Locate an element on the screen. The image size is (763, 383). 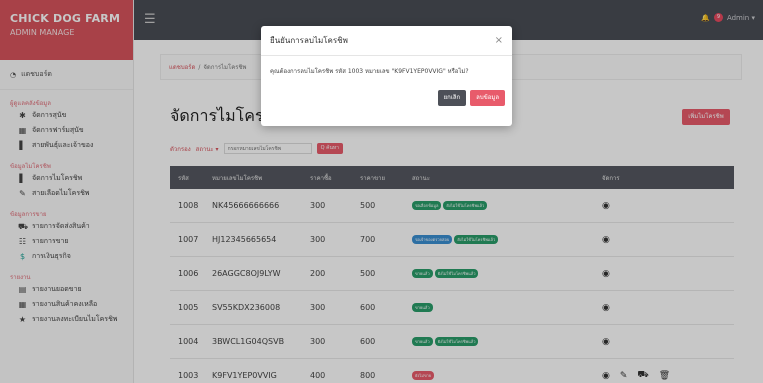
confirm-delete-button: ลบข้อมูล is located at coordinates (487, 98).